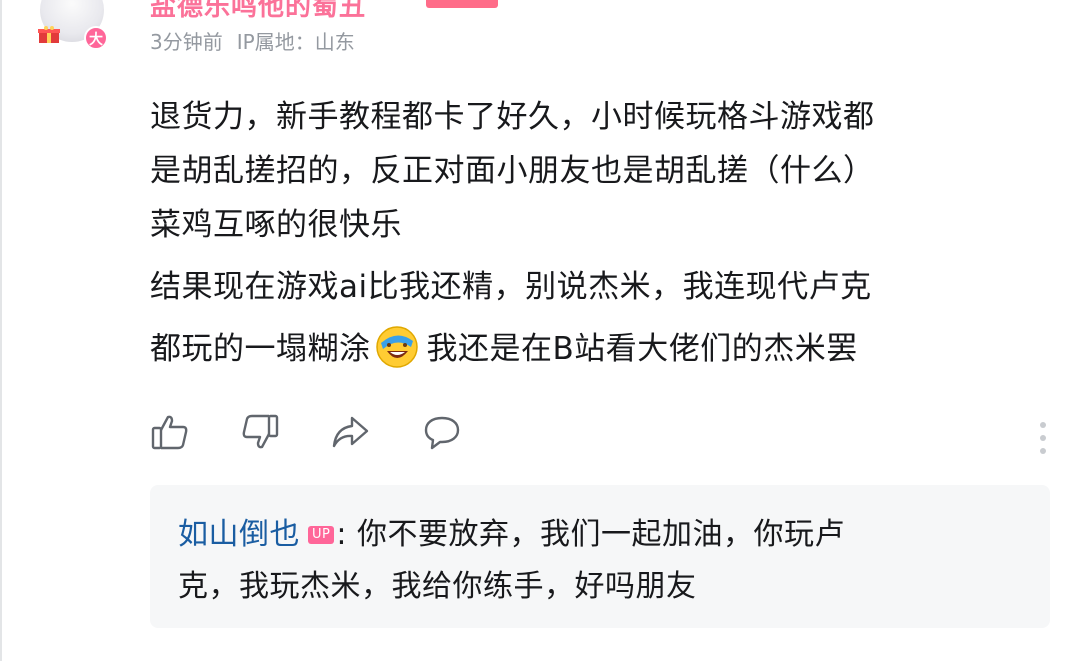 The image size is (1080, 661). I want to click on comment-line-5: 都玩的一塌糊涂 我还是在B站看大佬们的杰米罢, so click(595, 349).